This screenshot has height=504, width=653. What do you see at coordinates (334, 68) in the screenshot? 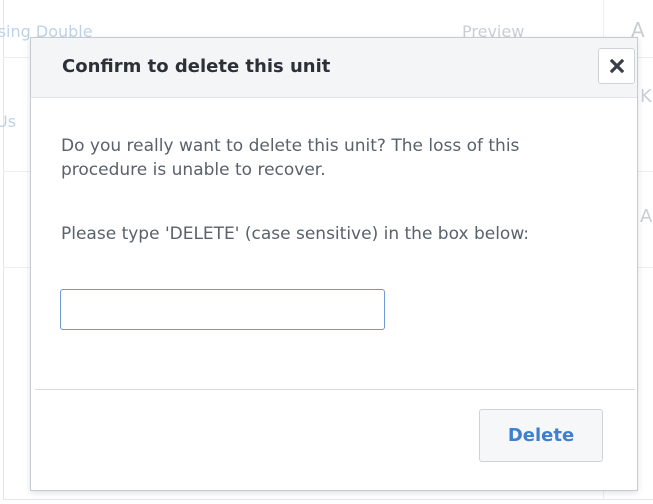
I see `dialog-header: Confirm to delete this unit` at bounding box center [334, 68].